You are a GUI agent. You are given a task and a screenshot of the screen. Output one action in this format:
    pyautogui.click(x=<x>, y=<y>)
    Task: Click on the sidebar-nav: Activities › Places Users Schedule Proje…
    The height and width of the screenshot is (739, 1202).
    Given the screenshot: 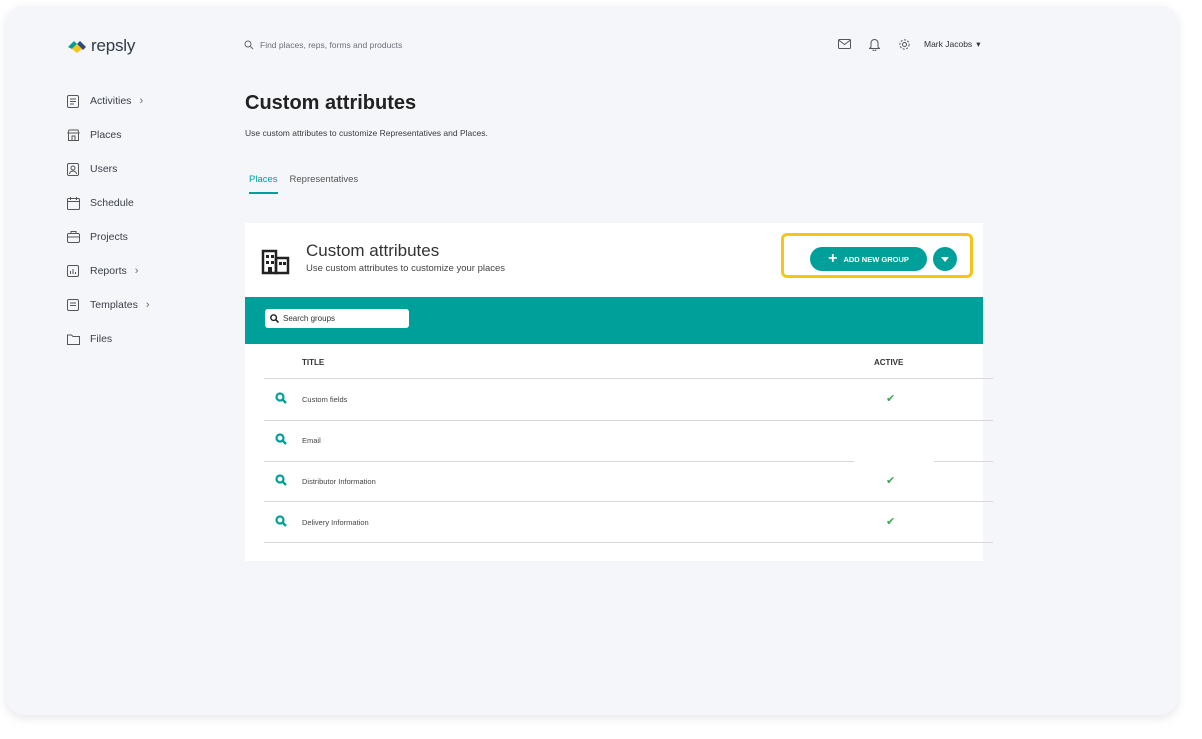 What is the action you would take?
    pyautogui.click(x=136, y=220)
    